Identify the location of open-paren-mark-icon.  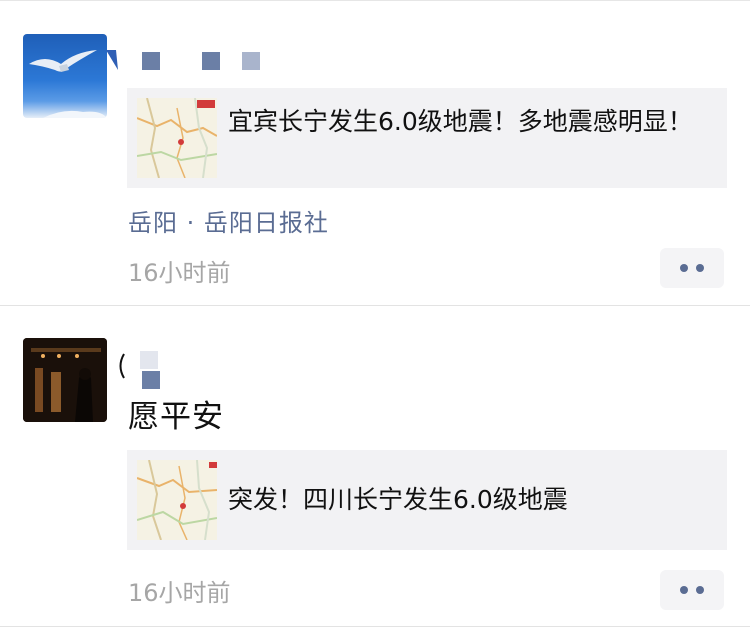
(122, 366).